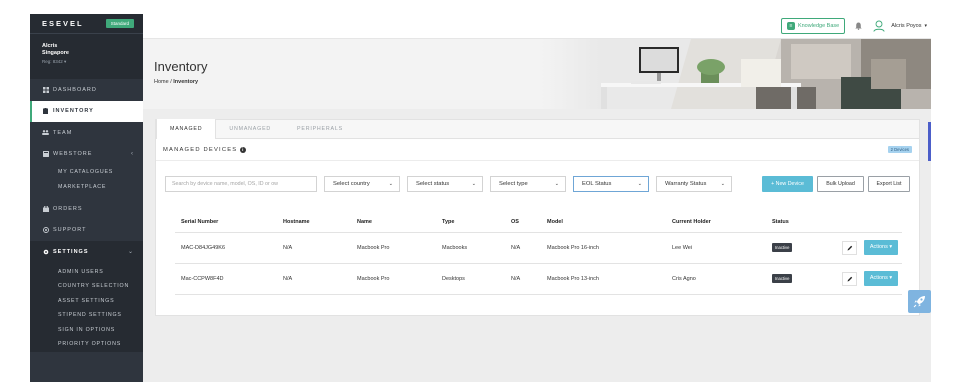 This screenshot has height=382, width=956. Describe the element at coordinates (73, 154) in the screenshot. I see `sidebar-item-label: WEBSTORE` at that location.